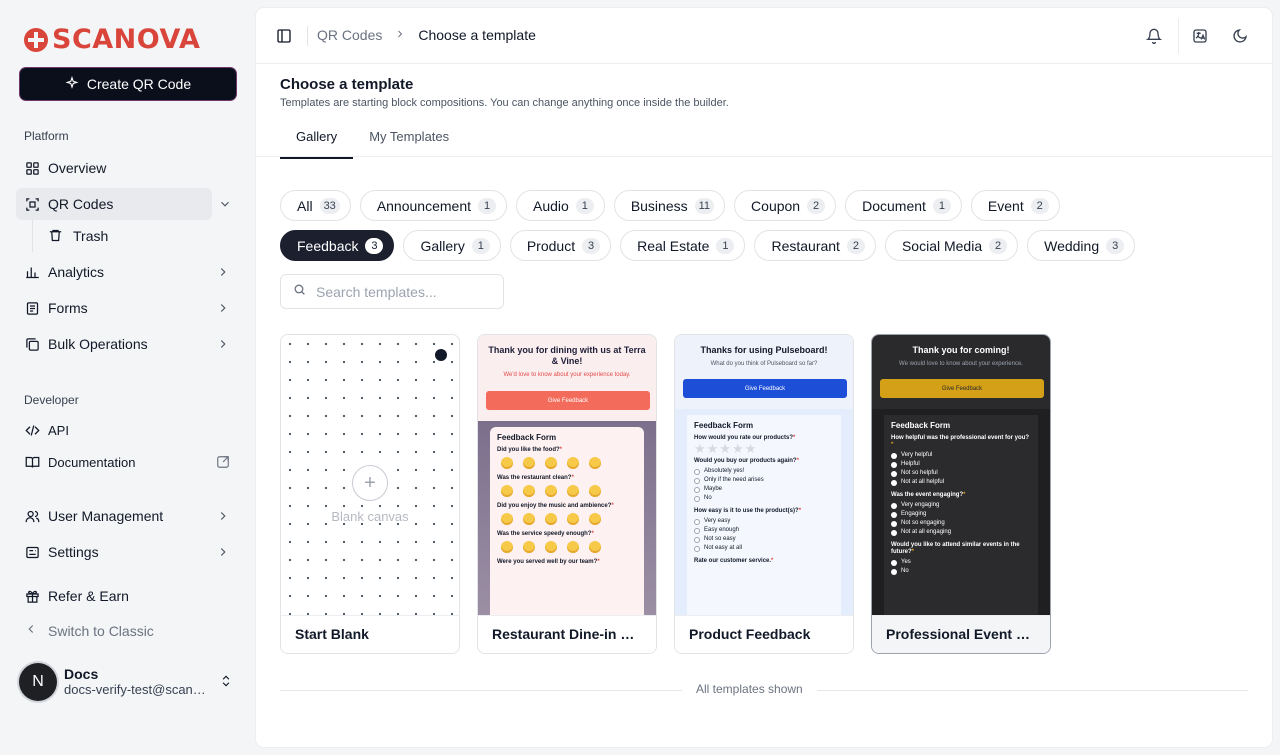 Image resolution: width=1280 pixels, height=755 pixels. Describe the element at coordinates (299, 292) in the screenshot. I see `search-icon` at that location.